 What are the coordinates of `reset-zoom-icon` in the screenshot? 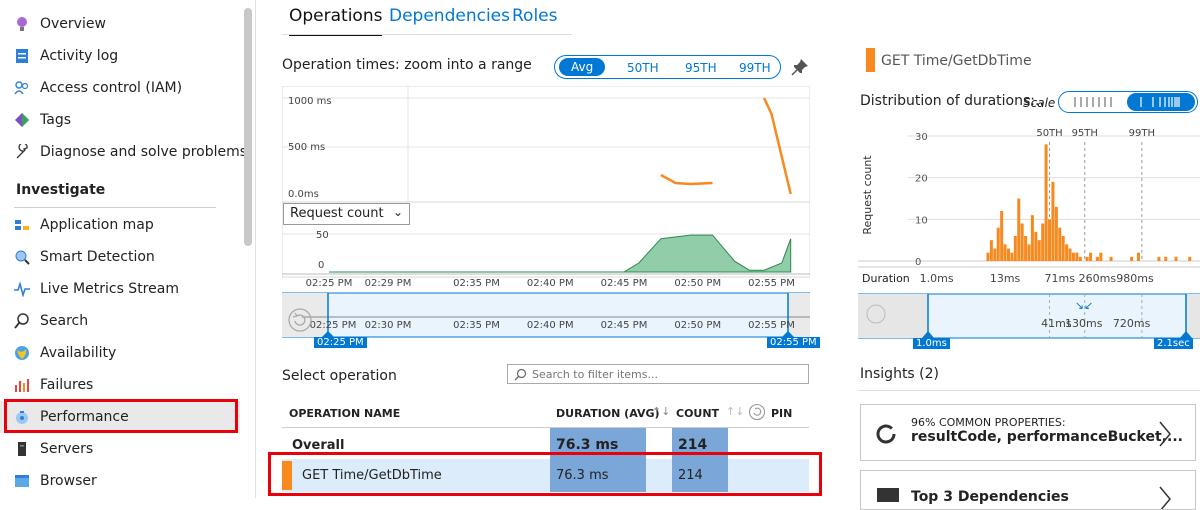 It's located at (300, 320).